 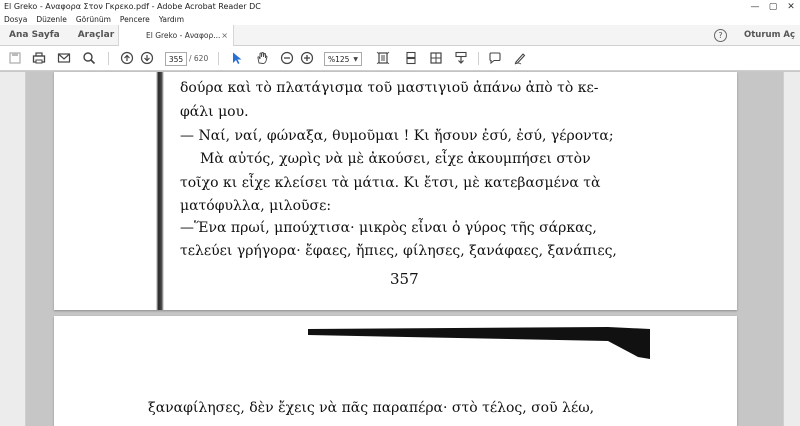 I want to click on menu-edit: Düzenle, so click(x=51, y=19).